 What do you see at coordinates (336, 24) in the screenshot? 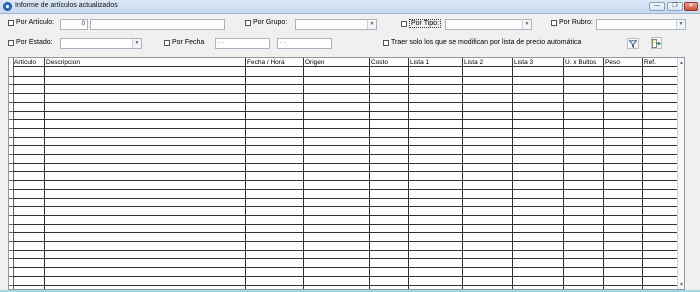
I see `grupo-select: ▼` at bounding box center [336, 24].